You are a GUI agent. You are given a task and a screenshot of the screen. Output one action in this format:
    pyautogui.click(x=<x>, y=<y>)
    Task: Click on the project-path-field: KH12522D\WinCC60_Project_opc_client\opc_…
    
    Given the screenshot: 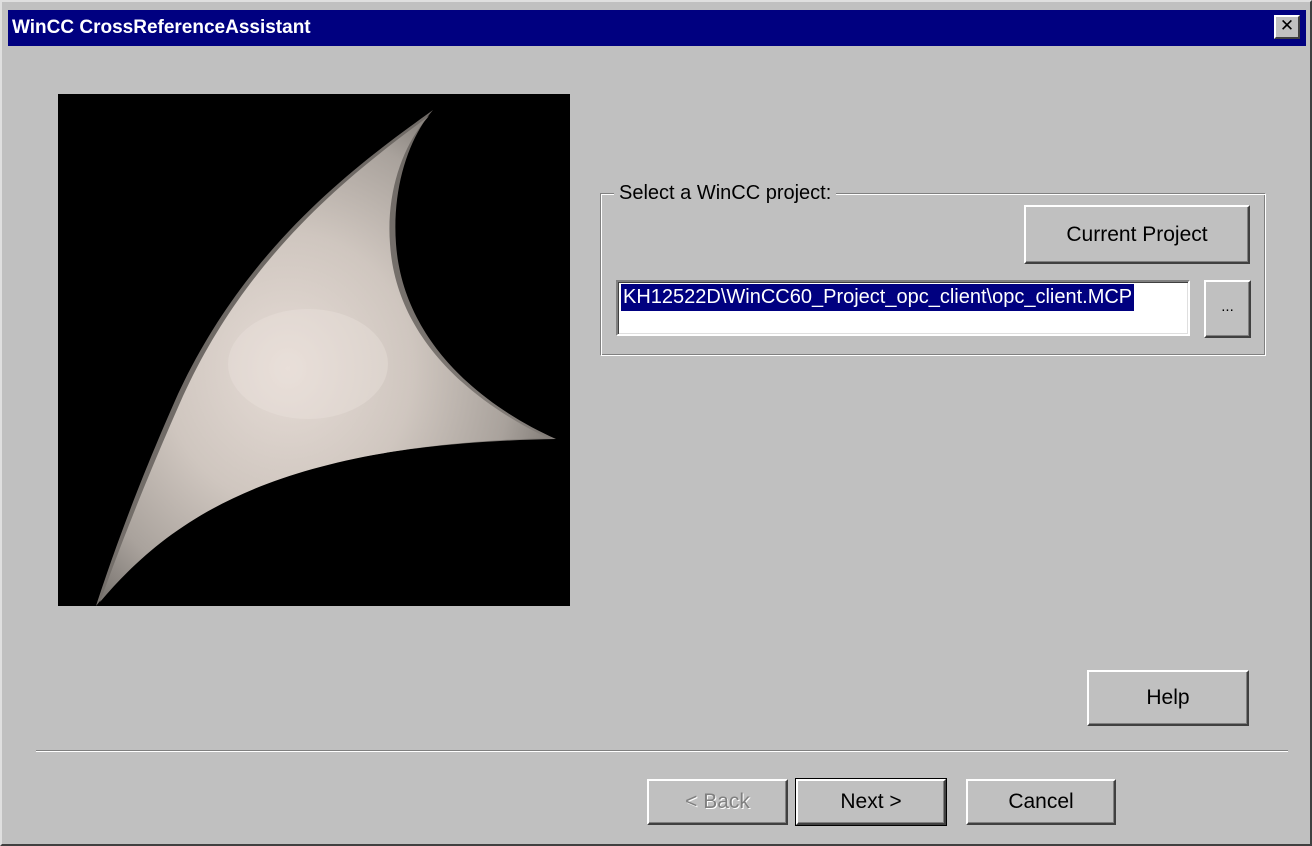 What is the action you would take?
    pyautogui.click(x=903, y=308)
    